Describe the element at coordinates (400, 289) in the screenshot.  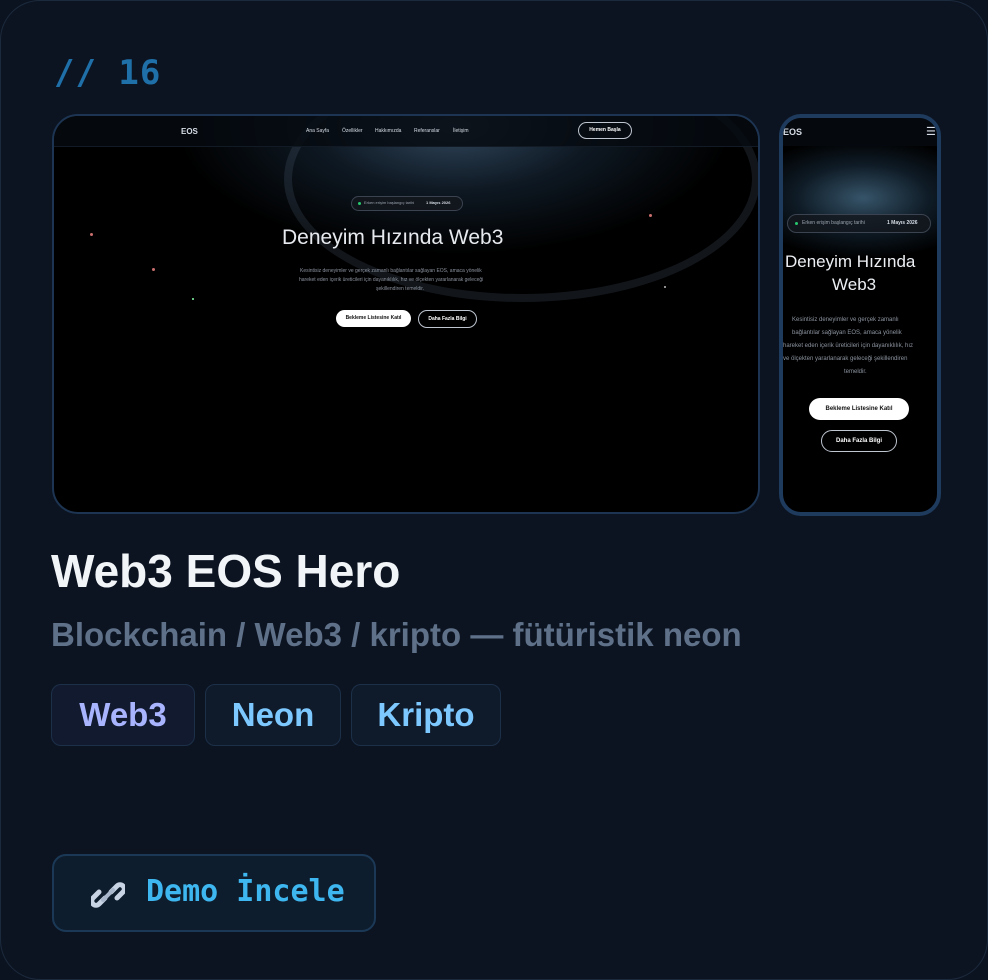
I see `desktop-body-line: şekillendiren temeldir.` at that location.